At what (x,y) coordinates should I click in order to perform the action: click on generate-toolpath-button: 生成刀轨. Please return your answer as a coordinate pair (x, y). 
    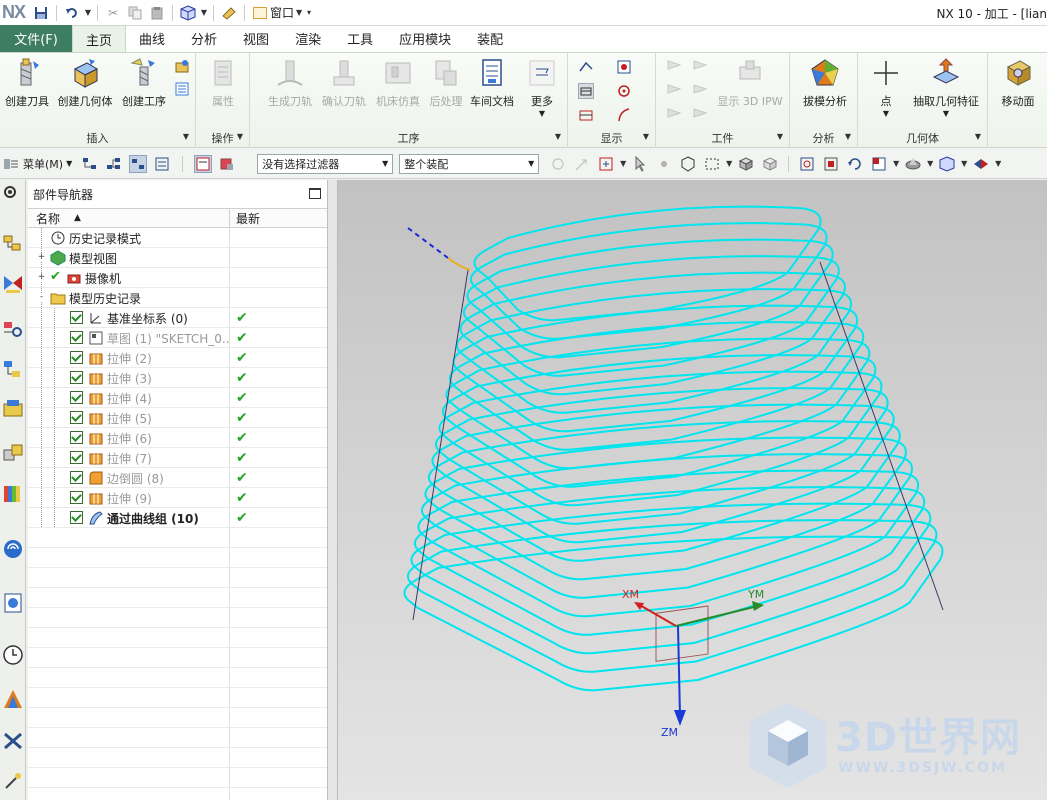
    Looking at the image, I should click on (290, 83).